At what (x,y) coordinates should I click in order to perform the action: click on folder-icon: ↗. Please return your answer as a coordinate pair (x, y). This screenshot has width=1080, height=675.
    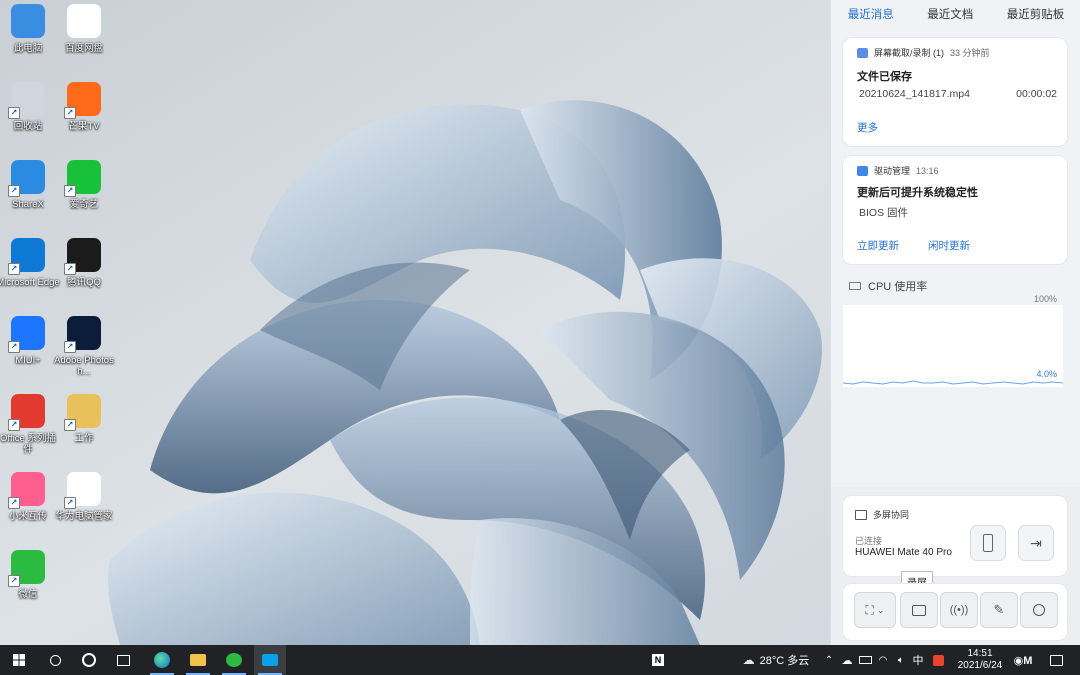
    Looking at the image, I should click on (82, 412).